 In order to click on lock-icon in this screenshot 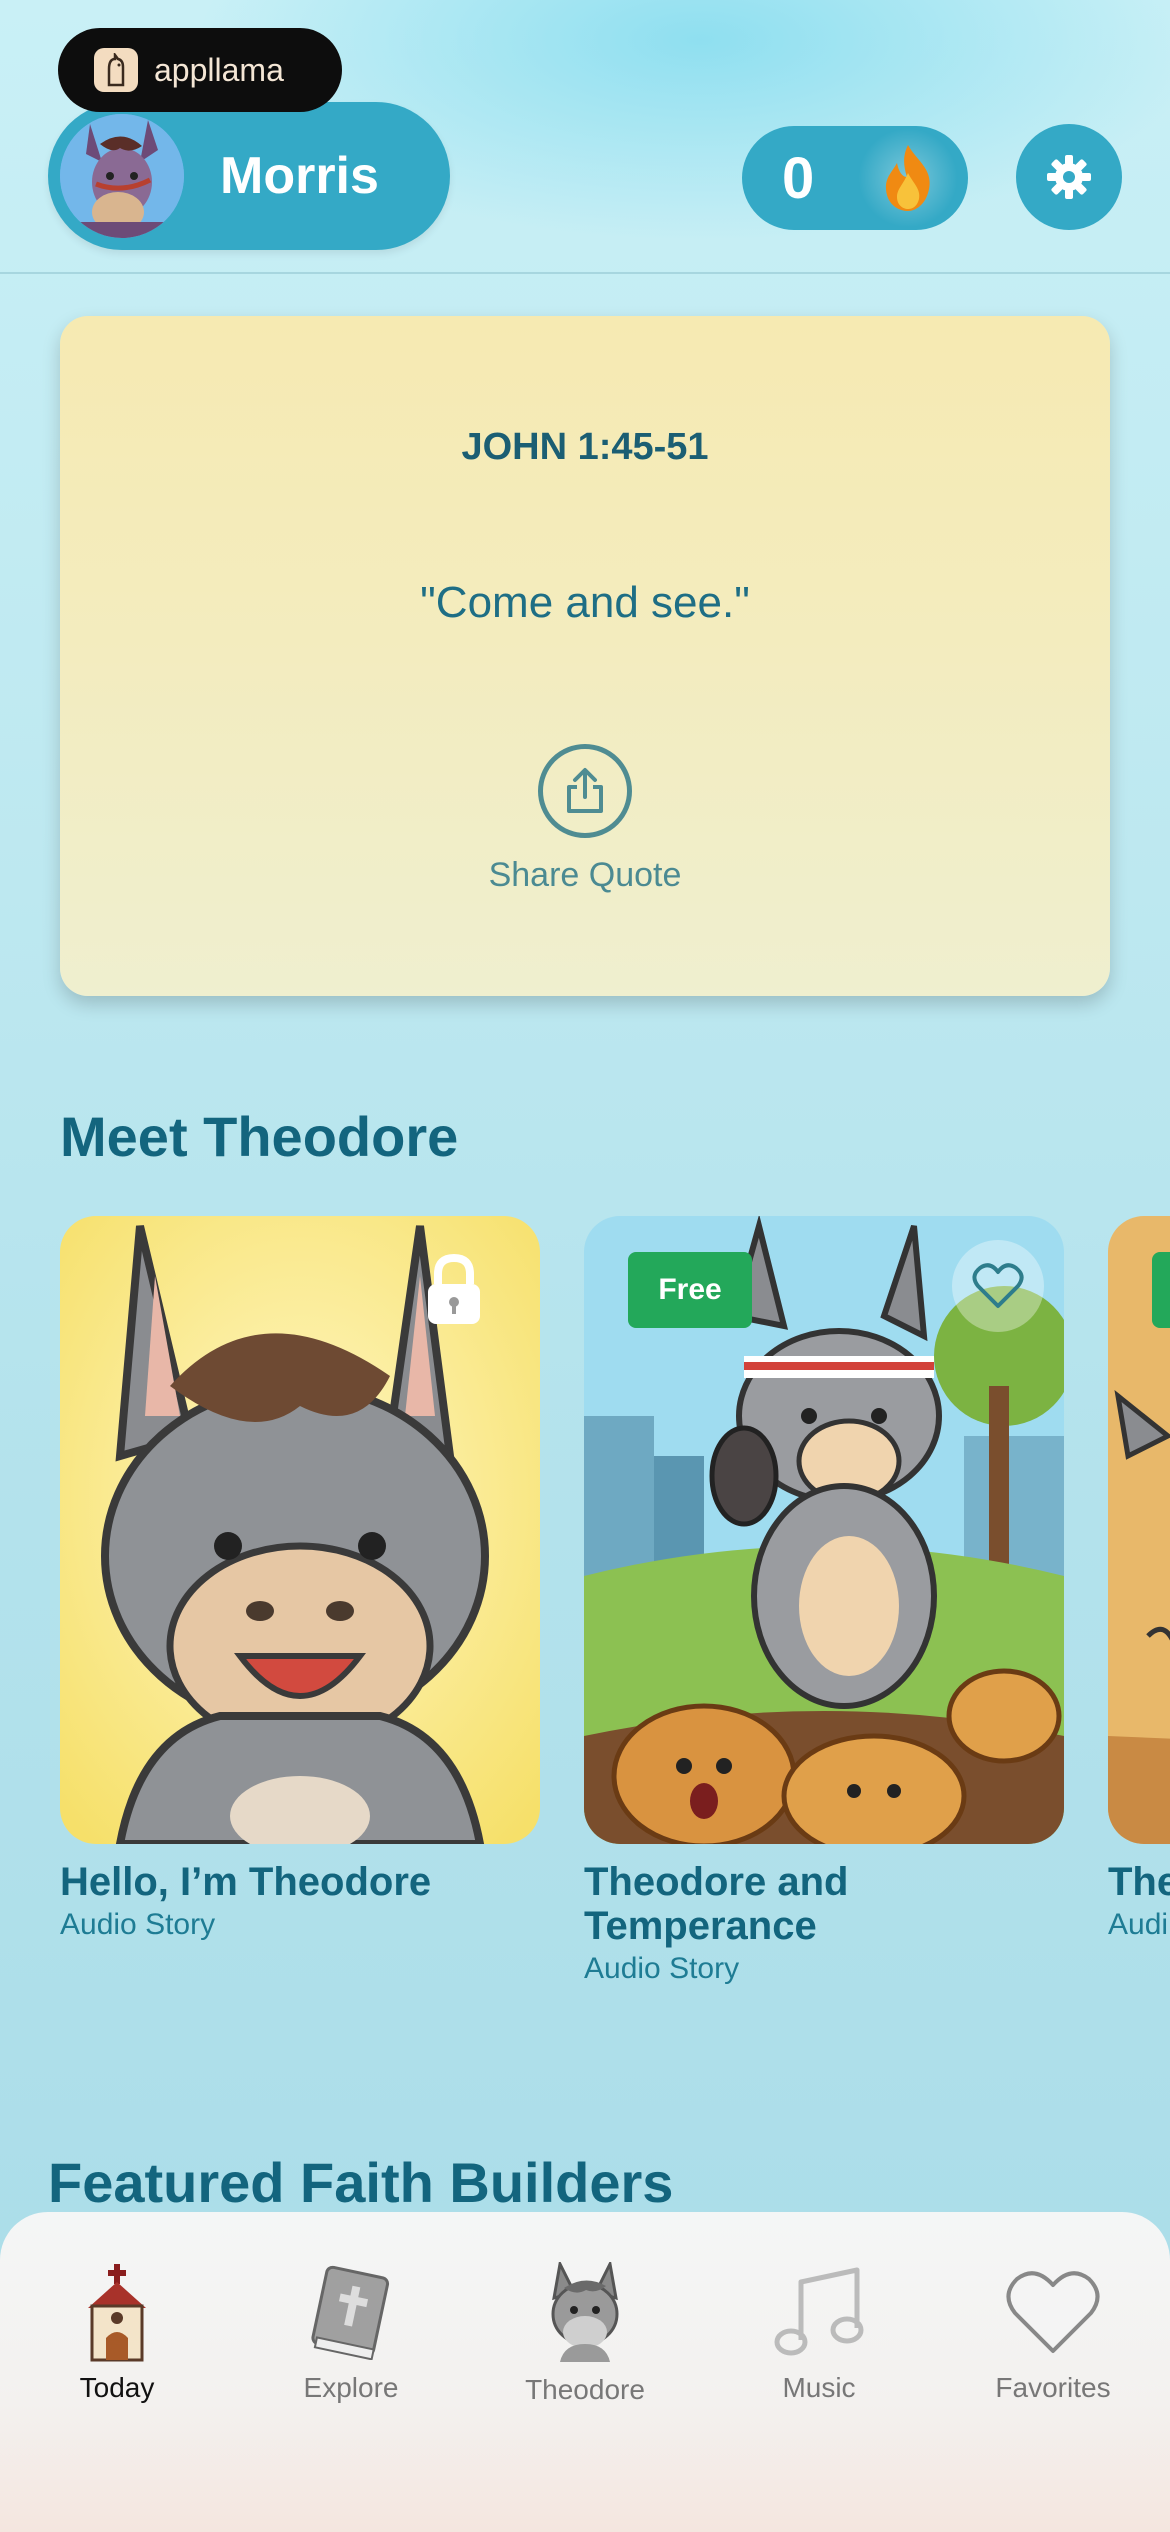, I will do `click(454, 1292)`.